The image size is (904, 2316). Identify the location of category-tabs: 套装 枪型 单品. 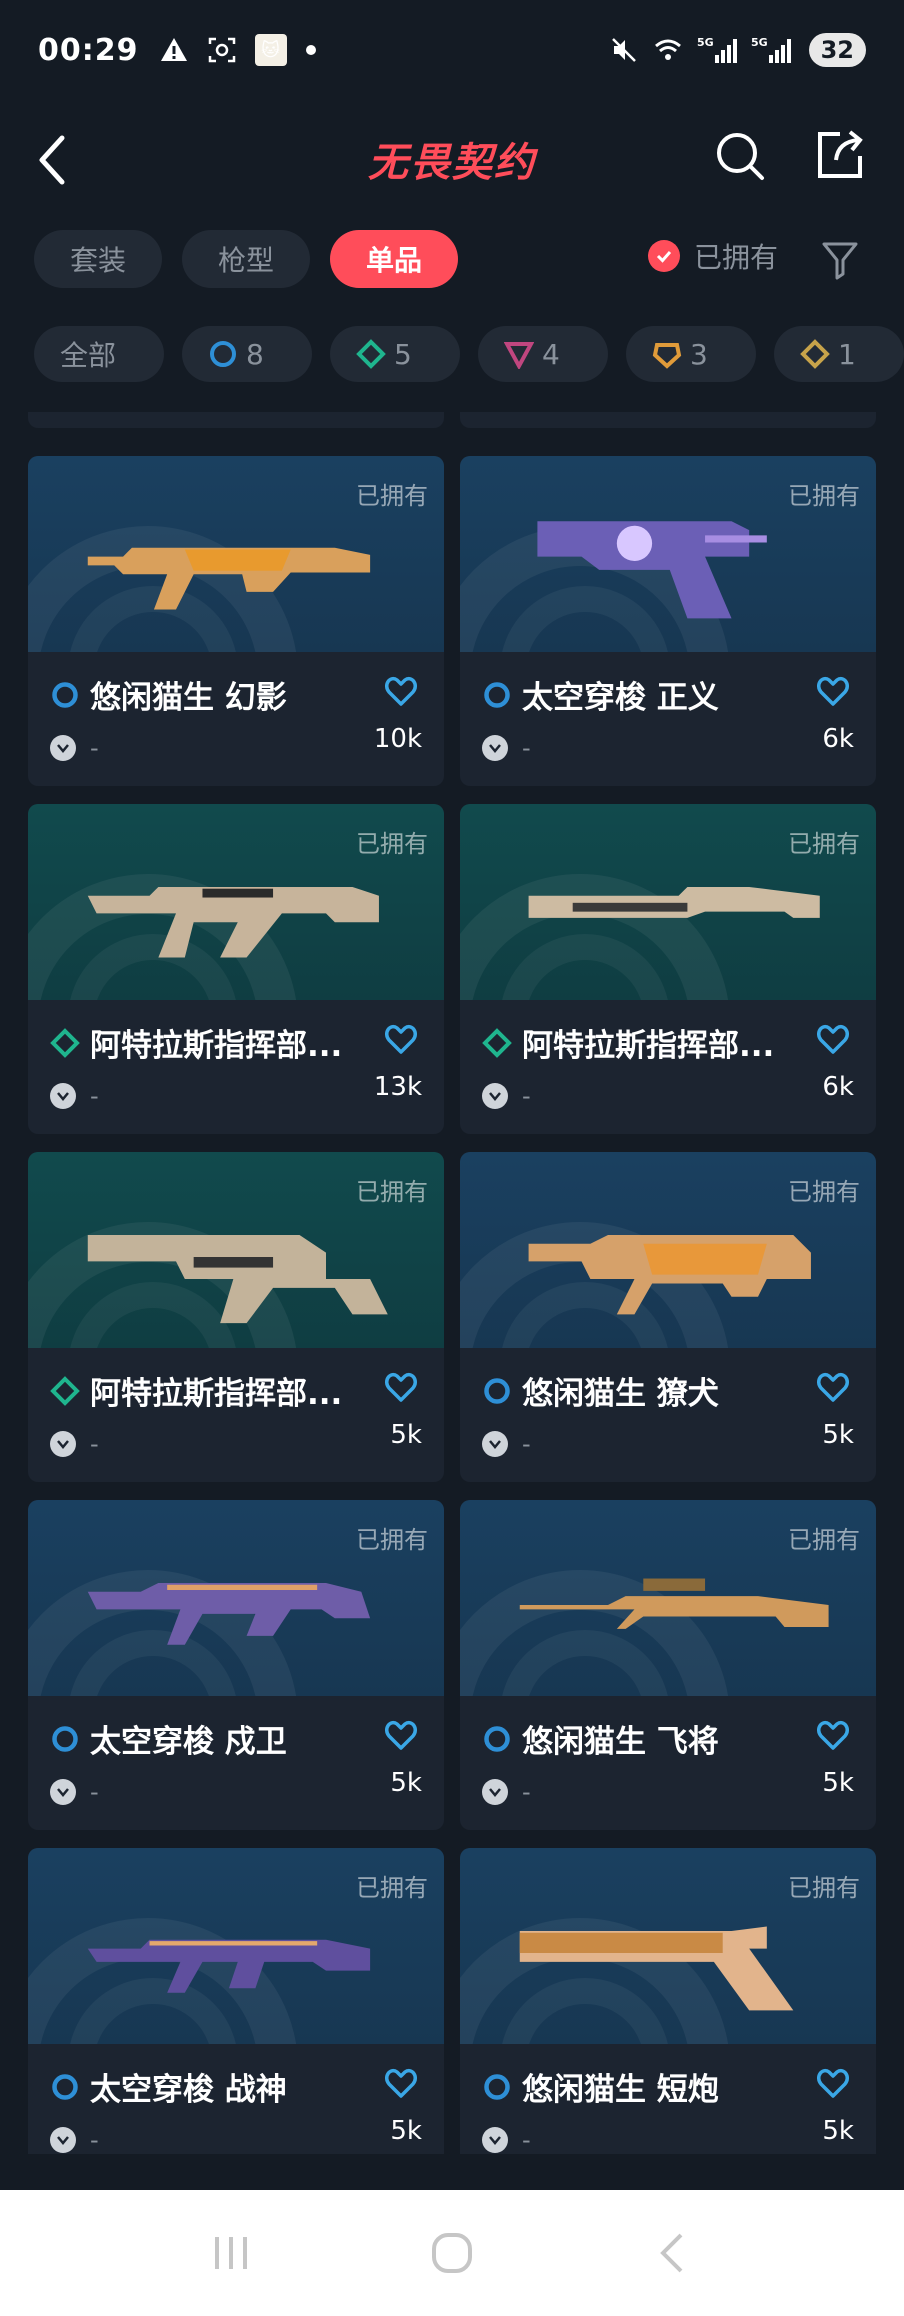
(246, 259).